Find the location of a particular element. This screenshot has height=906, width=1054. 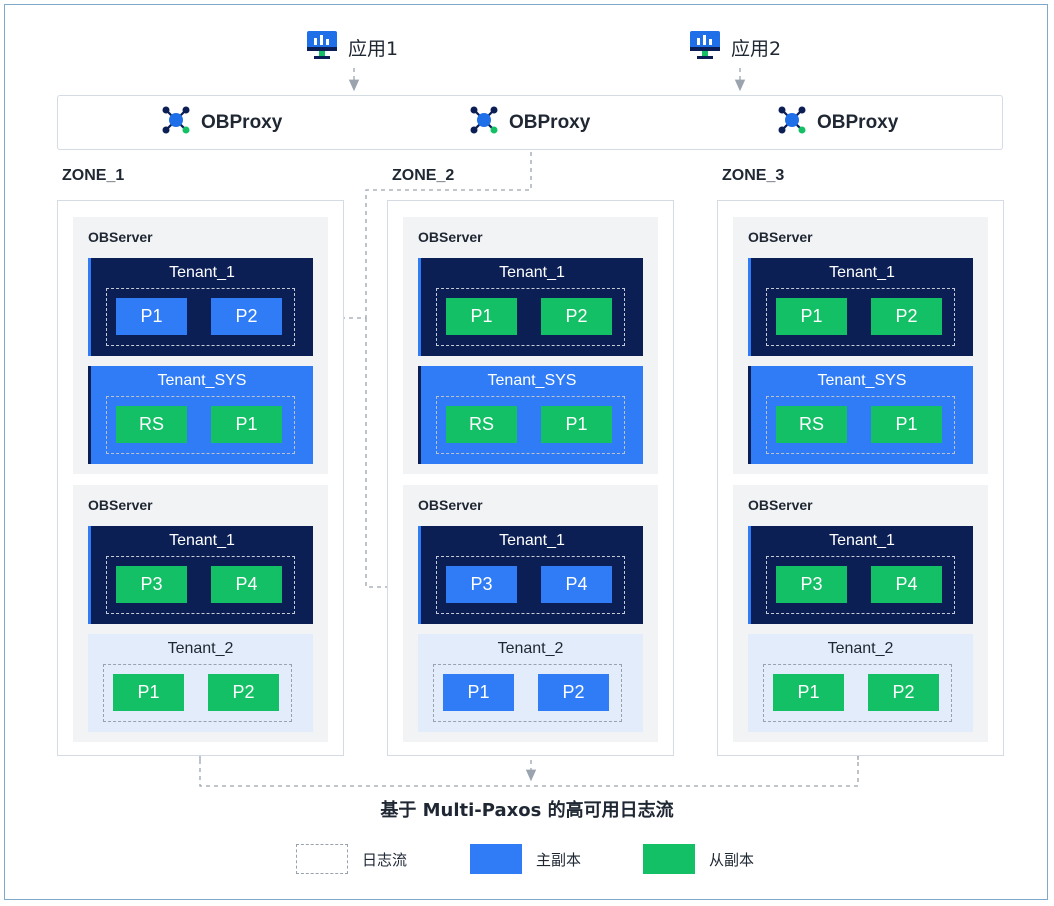

zone-2-label: ZONE_2 is located at coordinates (423, 175).